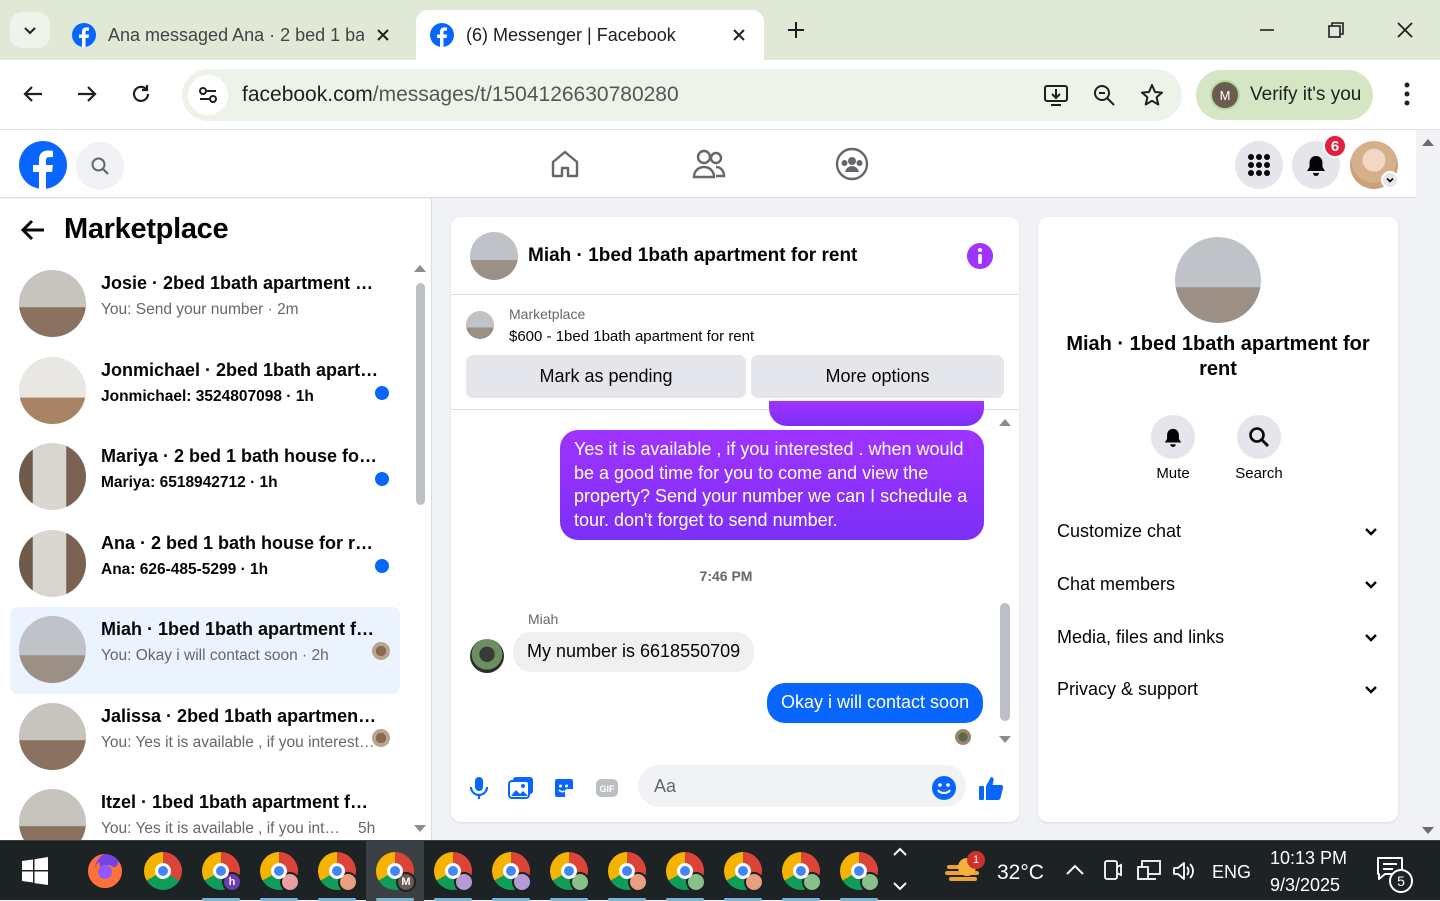  I want to click on outgoing-message: Okay i will contact soon, so click(875, 703).